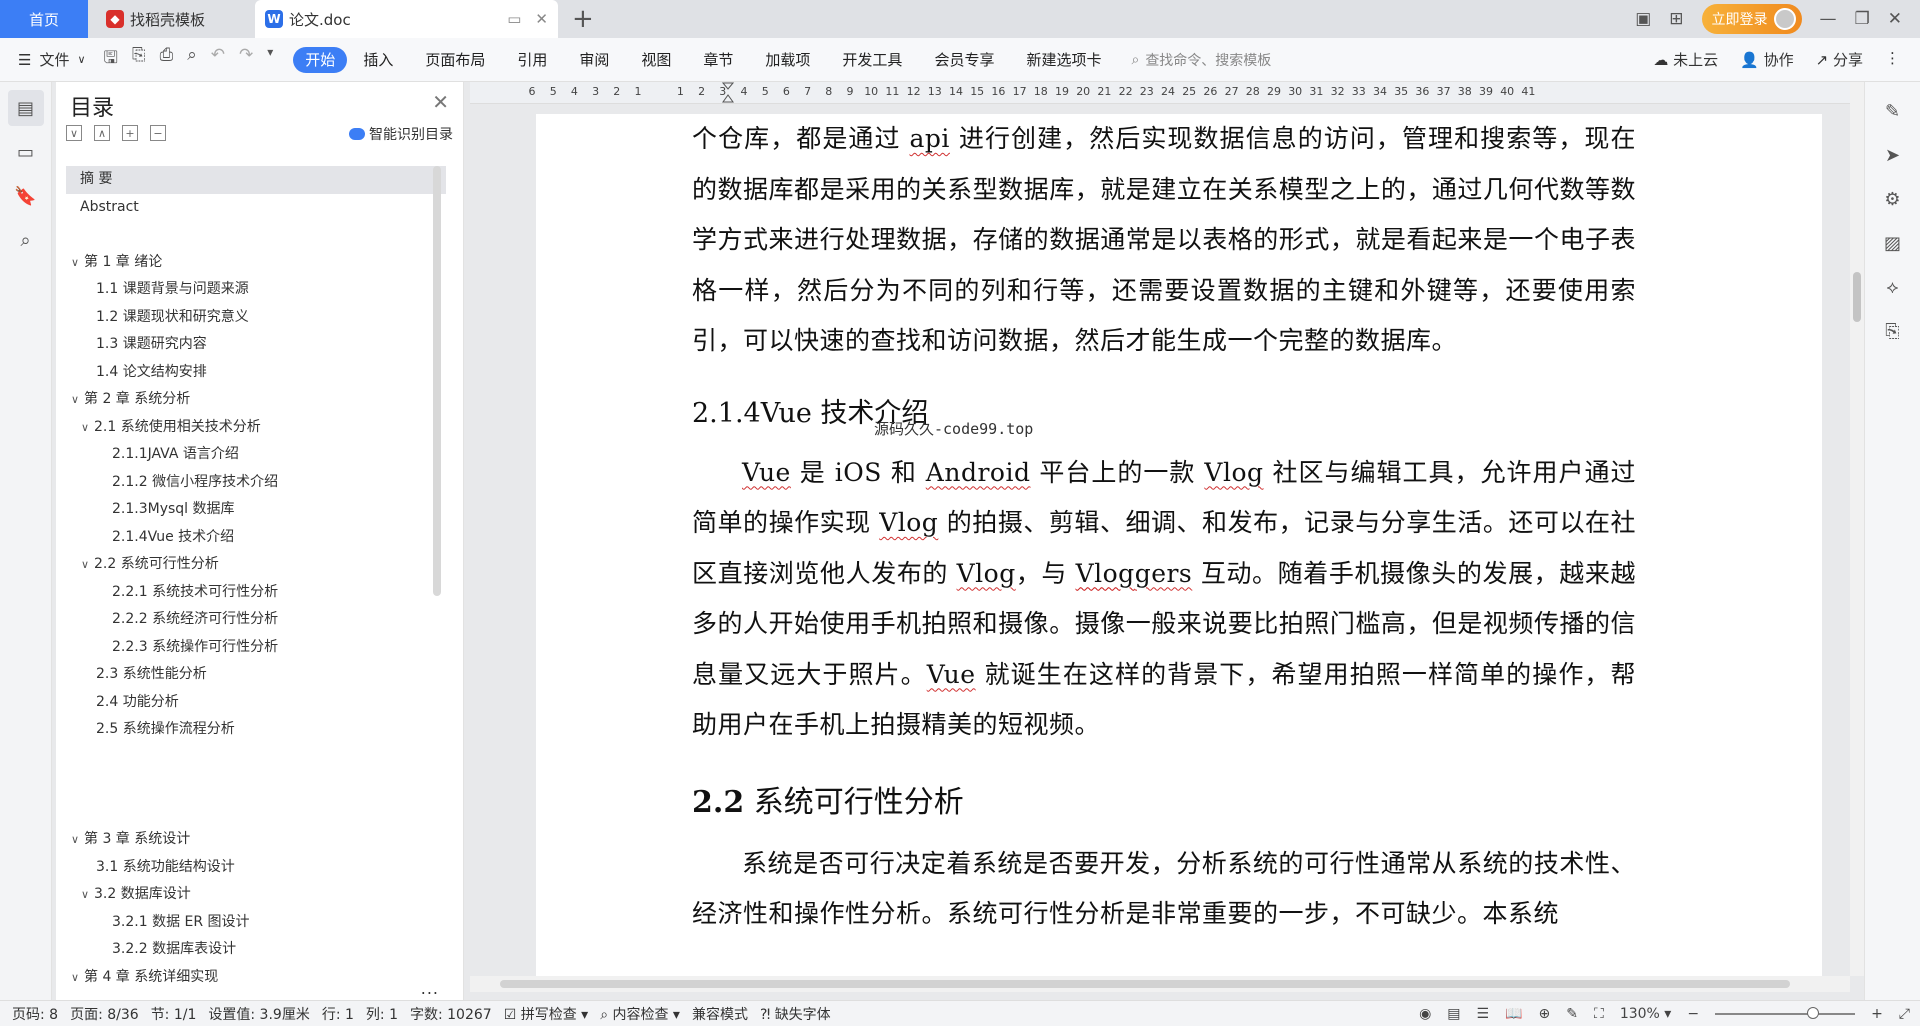  What do you see at coordinates (1828, 19) in the screenshot?
I see `minimize-icon: —` at bounding box center [1828, 19].